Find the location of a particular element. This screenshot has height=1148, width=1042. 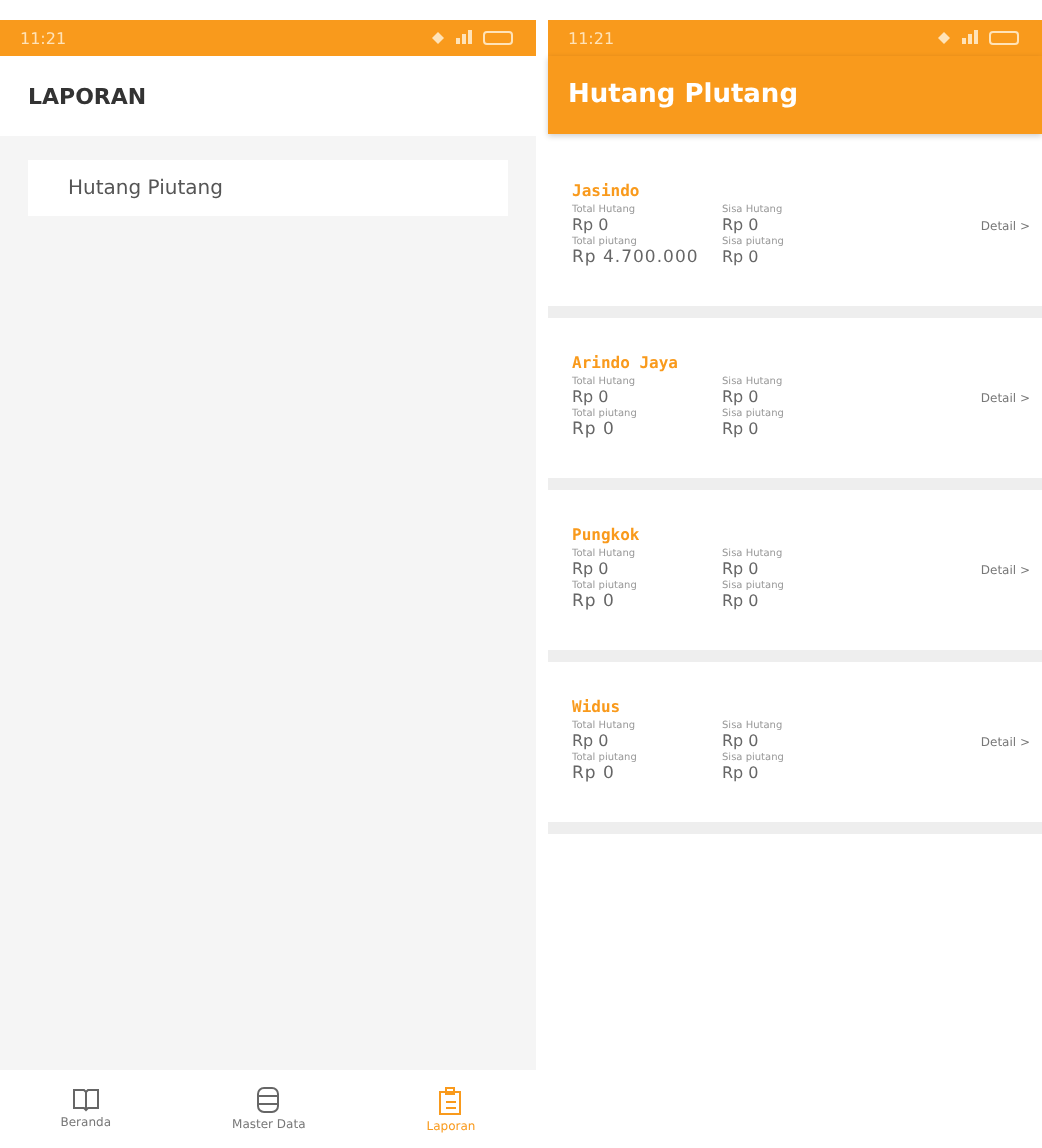

clipboard-icon is located at coordinates (450, 1100).